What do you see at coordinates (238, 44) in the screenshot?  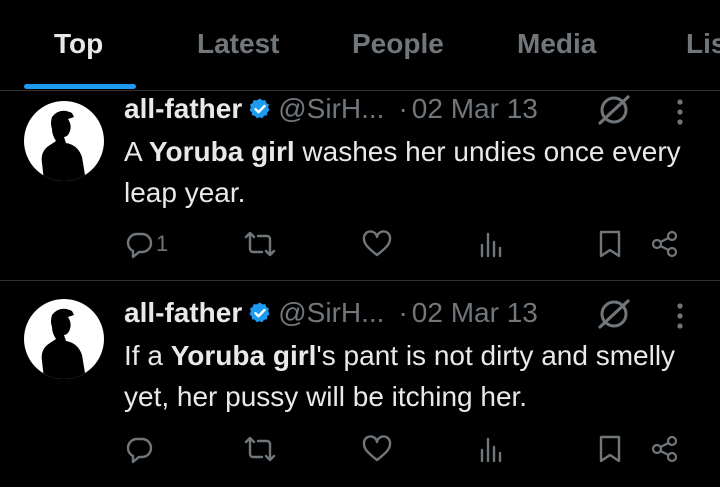 I see `tab-latest: Latest` at bounding box center [238, 44].